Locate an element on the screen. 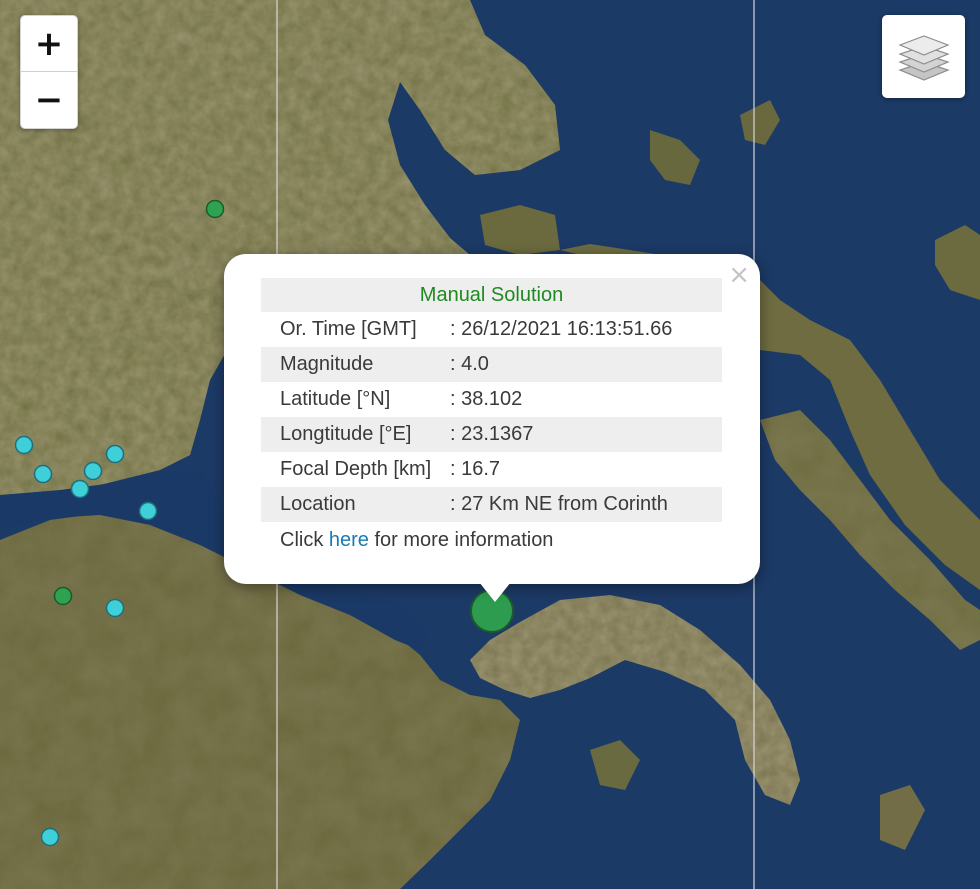 The height and width of the screenshot is (889, 980). info-label: Magnitude is located at coordinates (327, 364).